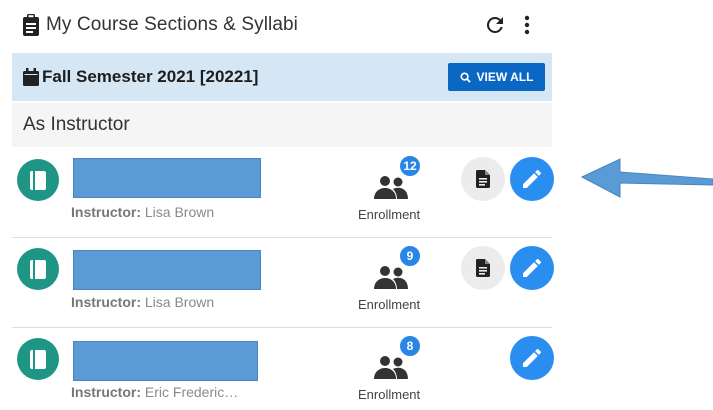  What do you see at coordinates (76, 124) in the screenshot?
I see `role-heading: As Instructor` at bounding box center [76, 124].